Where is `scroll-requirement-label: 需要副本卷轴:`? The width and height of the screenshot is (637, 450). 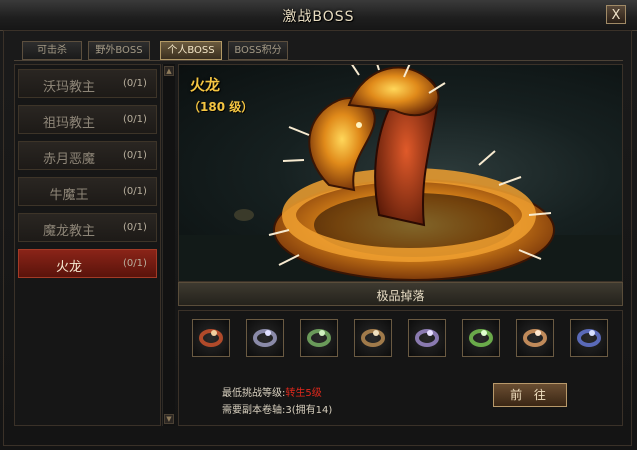 scroll-requirement-label: 需要副本卷轴: is located at coordinates (254, 410).